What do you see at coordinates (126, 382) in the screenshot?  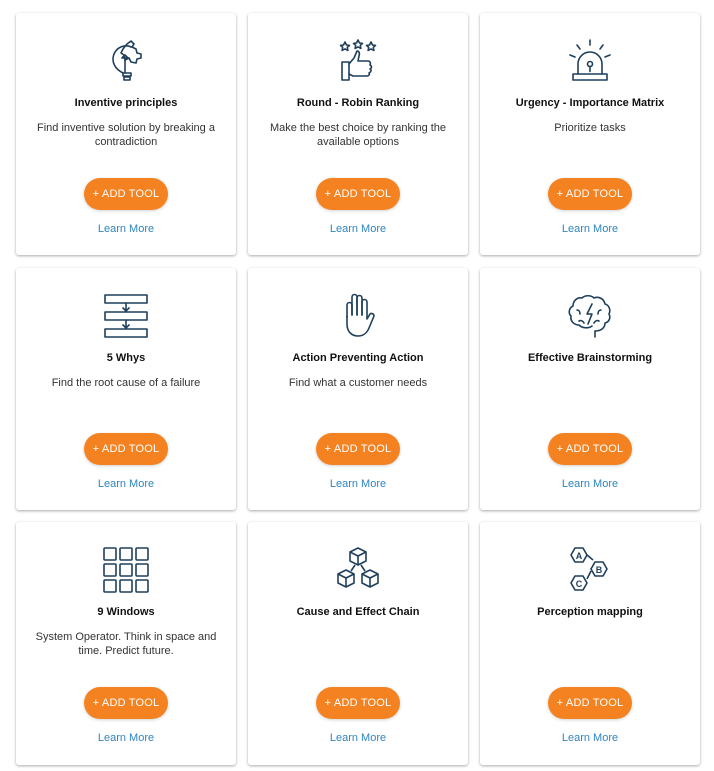 I see `tool-description: Find the root cause of a failure` at bounding box center [126, 382].